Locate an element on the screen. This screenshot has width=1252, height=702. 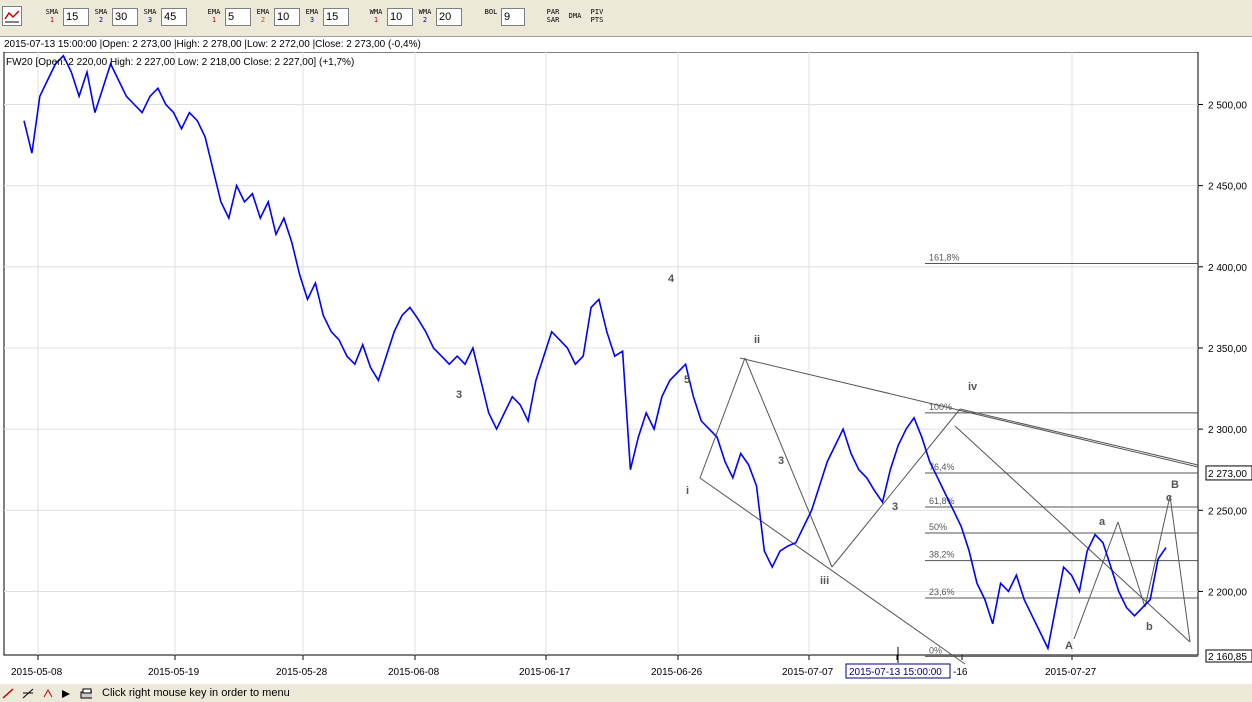
x-tick-label: -16 is located at coordinates (960, 672).